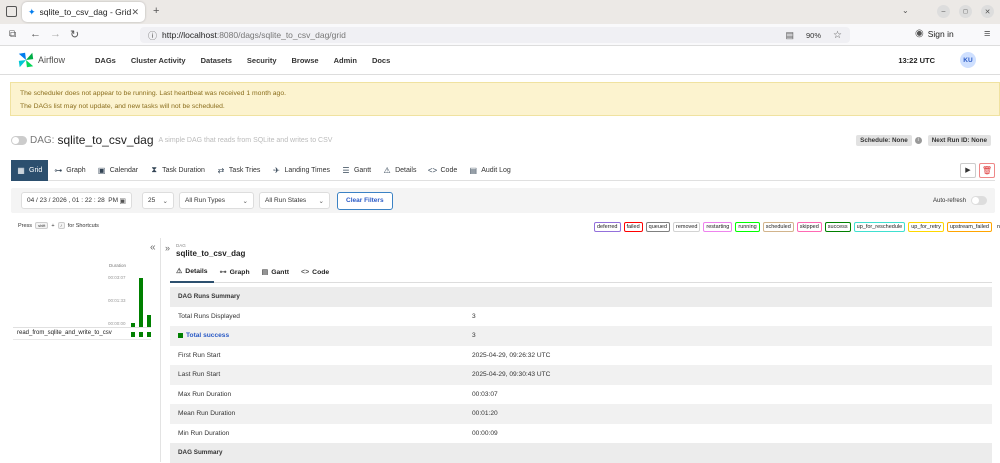  What do you see at coordinates (69, 170) in the screenshot?
I see `tab-graph: ⊶ Graph` at bounding box center [69, 170].